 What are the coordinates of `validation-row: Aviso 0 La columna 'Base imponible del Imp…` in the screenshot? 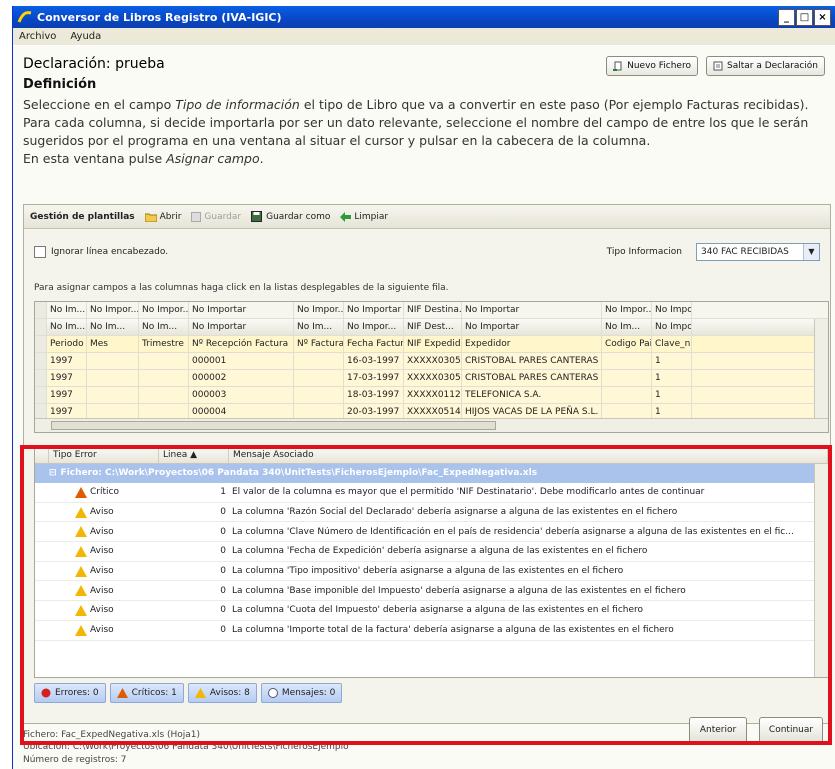 It's located at (431, 591).